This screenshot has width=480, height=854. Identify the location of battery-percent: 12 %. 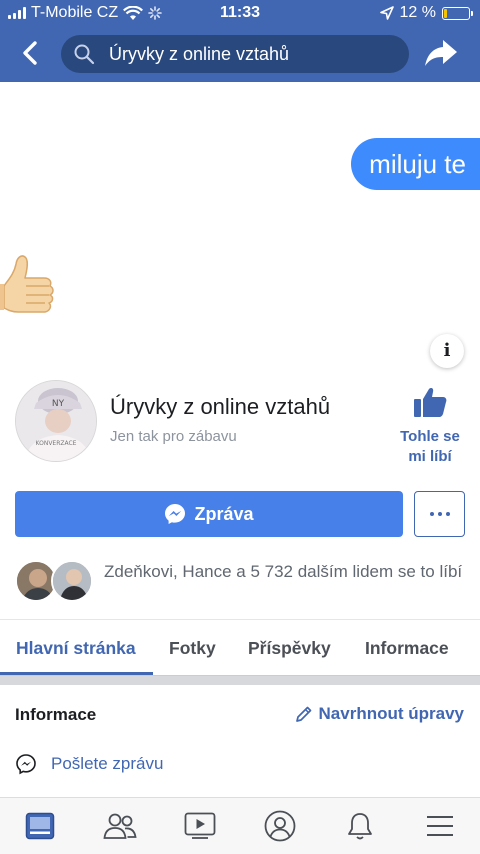
(417, 12).